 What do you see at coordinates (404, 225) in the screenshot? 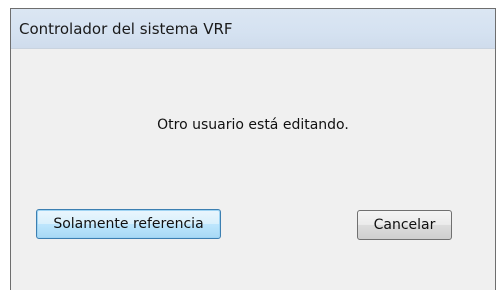
I see `cancel-button: Cancelar` at bounding box center [404, 225].